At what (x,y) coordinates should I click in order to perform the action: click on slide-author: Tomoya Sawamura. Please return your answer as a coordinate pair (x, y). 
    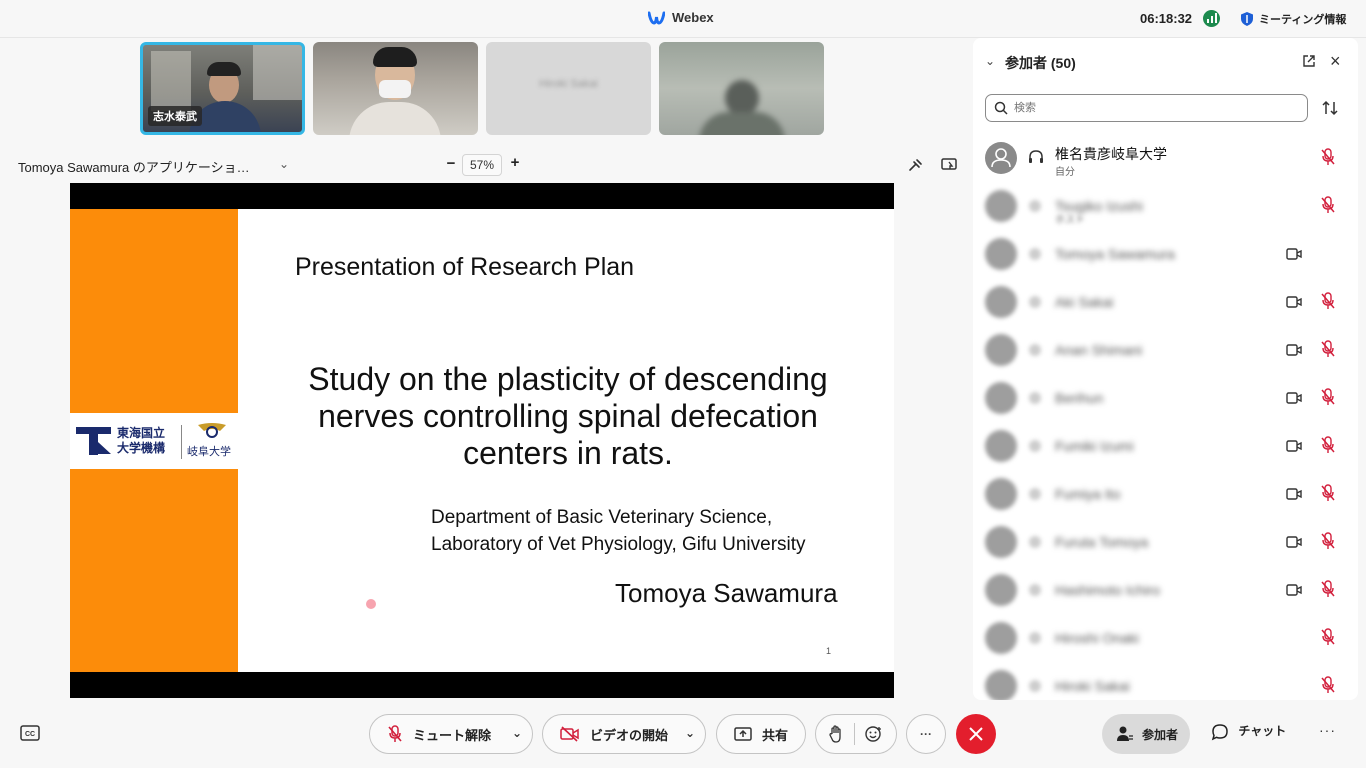
    Looking at the image, I should click on (726, 593).